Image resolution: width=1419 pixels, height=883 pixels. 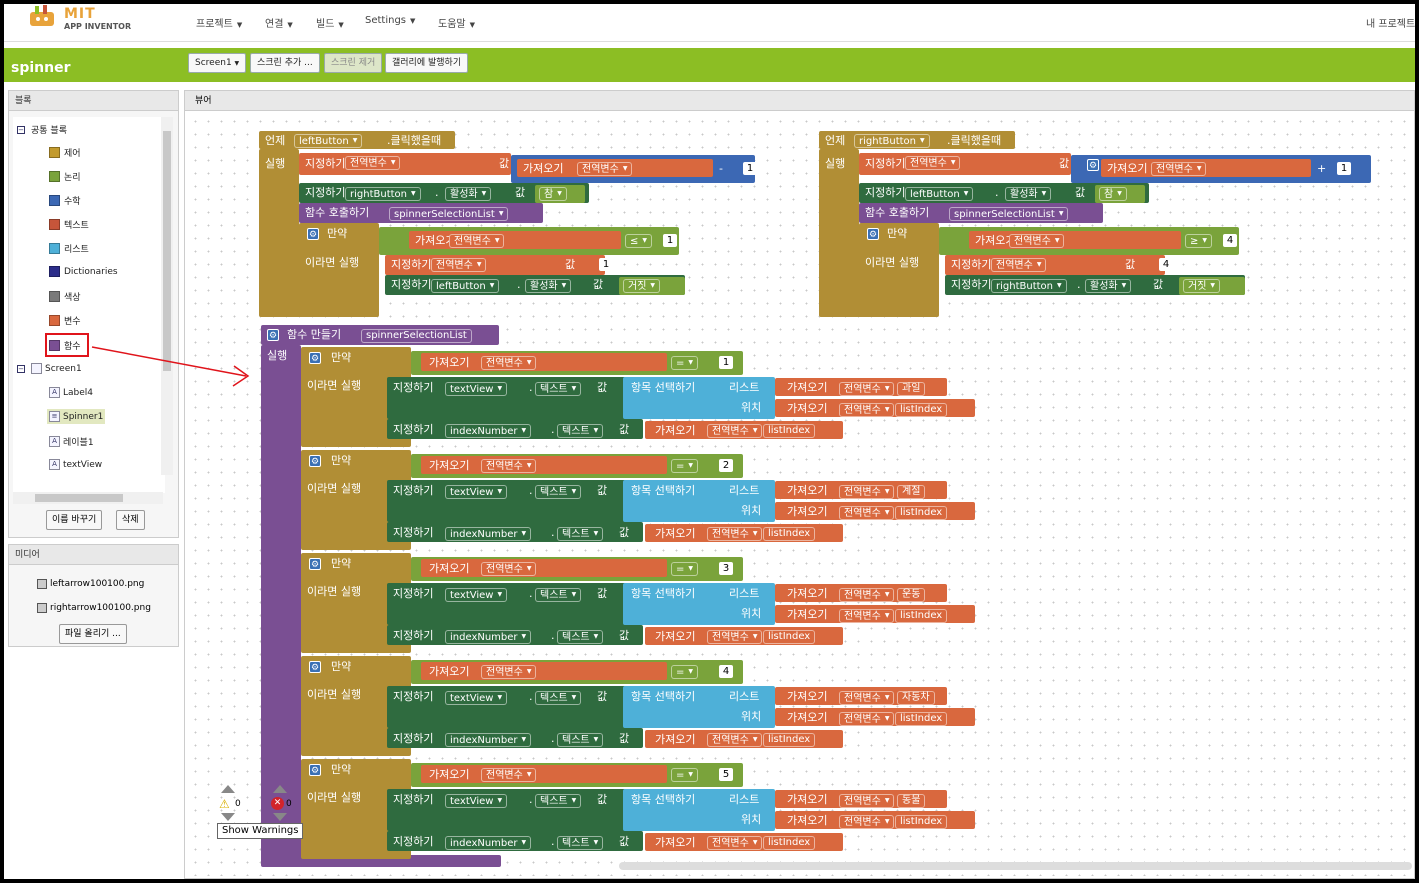 What do you see at coordinates (1113, 194) in the screenshot?
I see `boolean-field: 참 ▼` at bounding box center [1113, 194].